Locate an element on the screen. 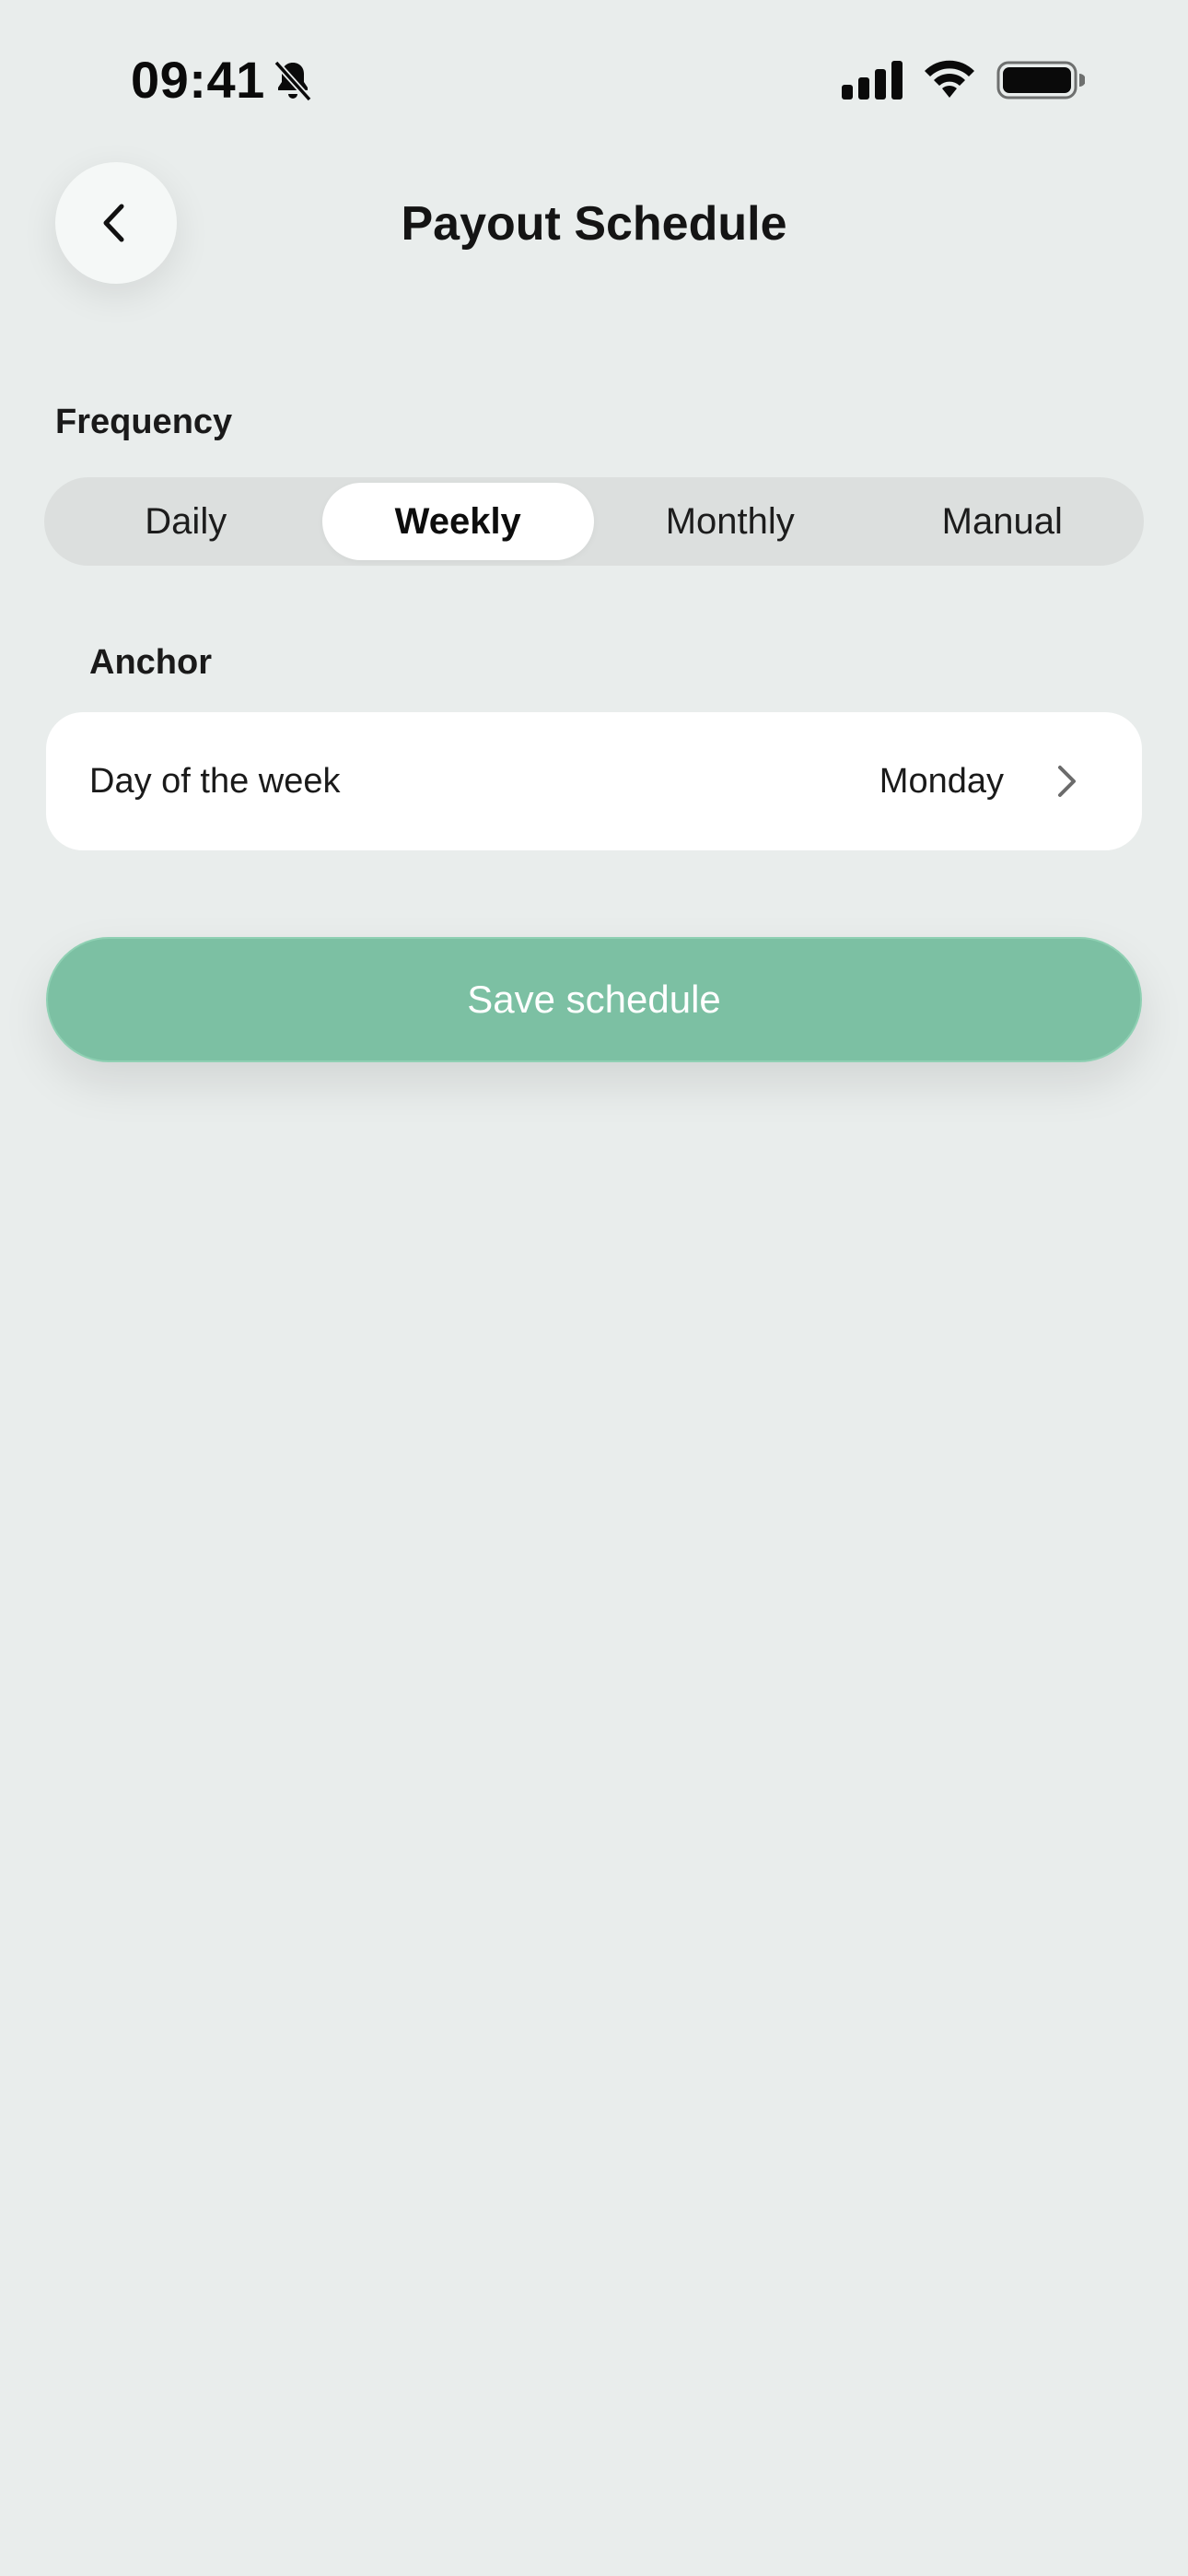 The height and width of the screenshot is (2576, 1188). status-bar: 09:41 is located at coordinates (594, 78).